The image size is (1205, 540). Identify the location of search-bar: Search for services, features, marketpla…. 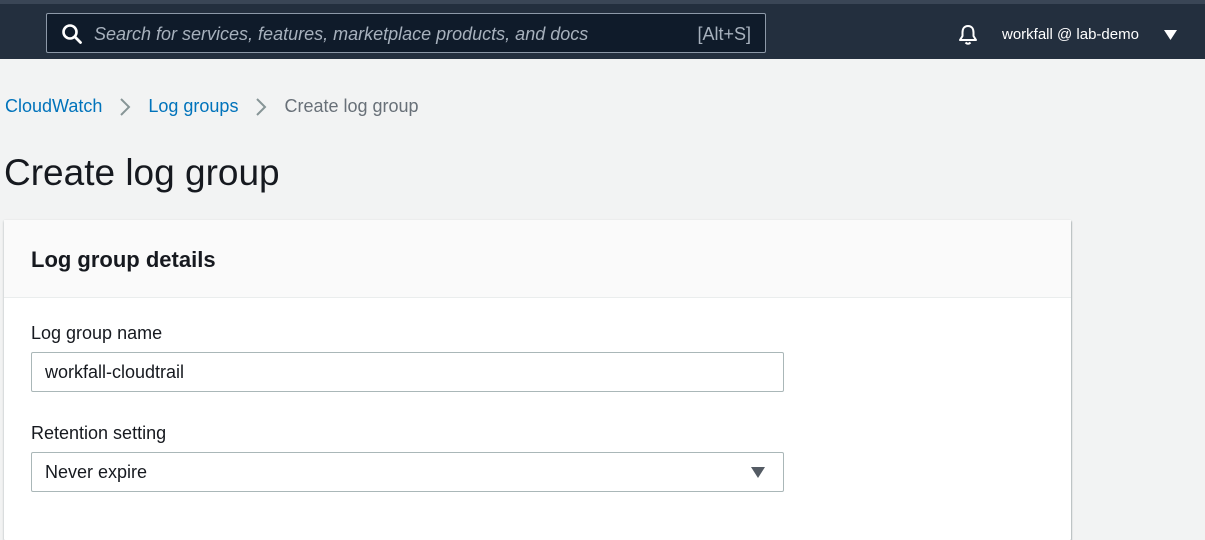
(406, 33).